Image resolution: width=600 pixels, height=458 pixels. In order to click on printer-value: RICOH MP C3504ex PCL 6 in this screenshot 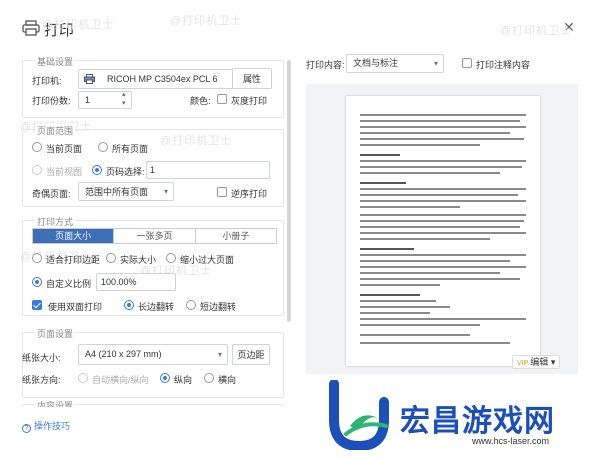, I will do `click(162, 79)`.